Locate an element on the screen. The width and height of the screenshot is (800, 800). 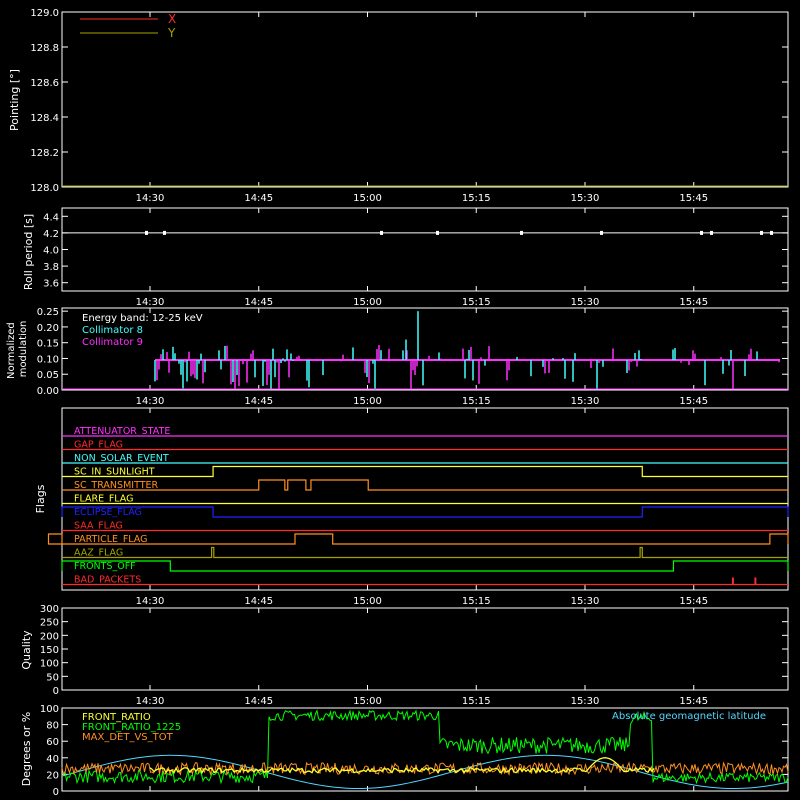
flag-label: SC_TRANSMITTER is located at coordinates (116, 485).